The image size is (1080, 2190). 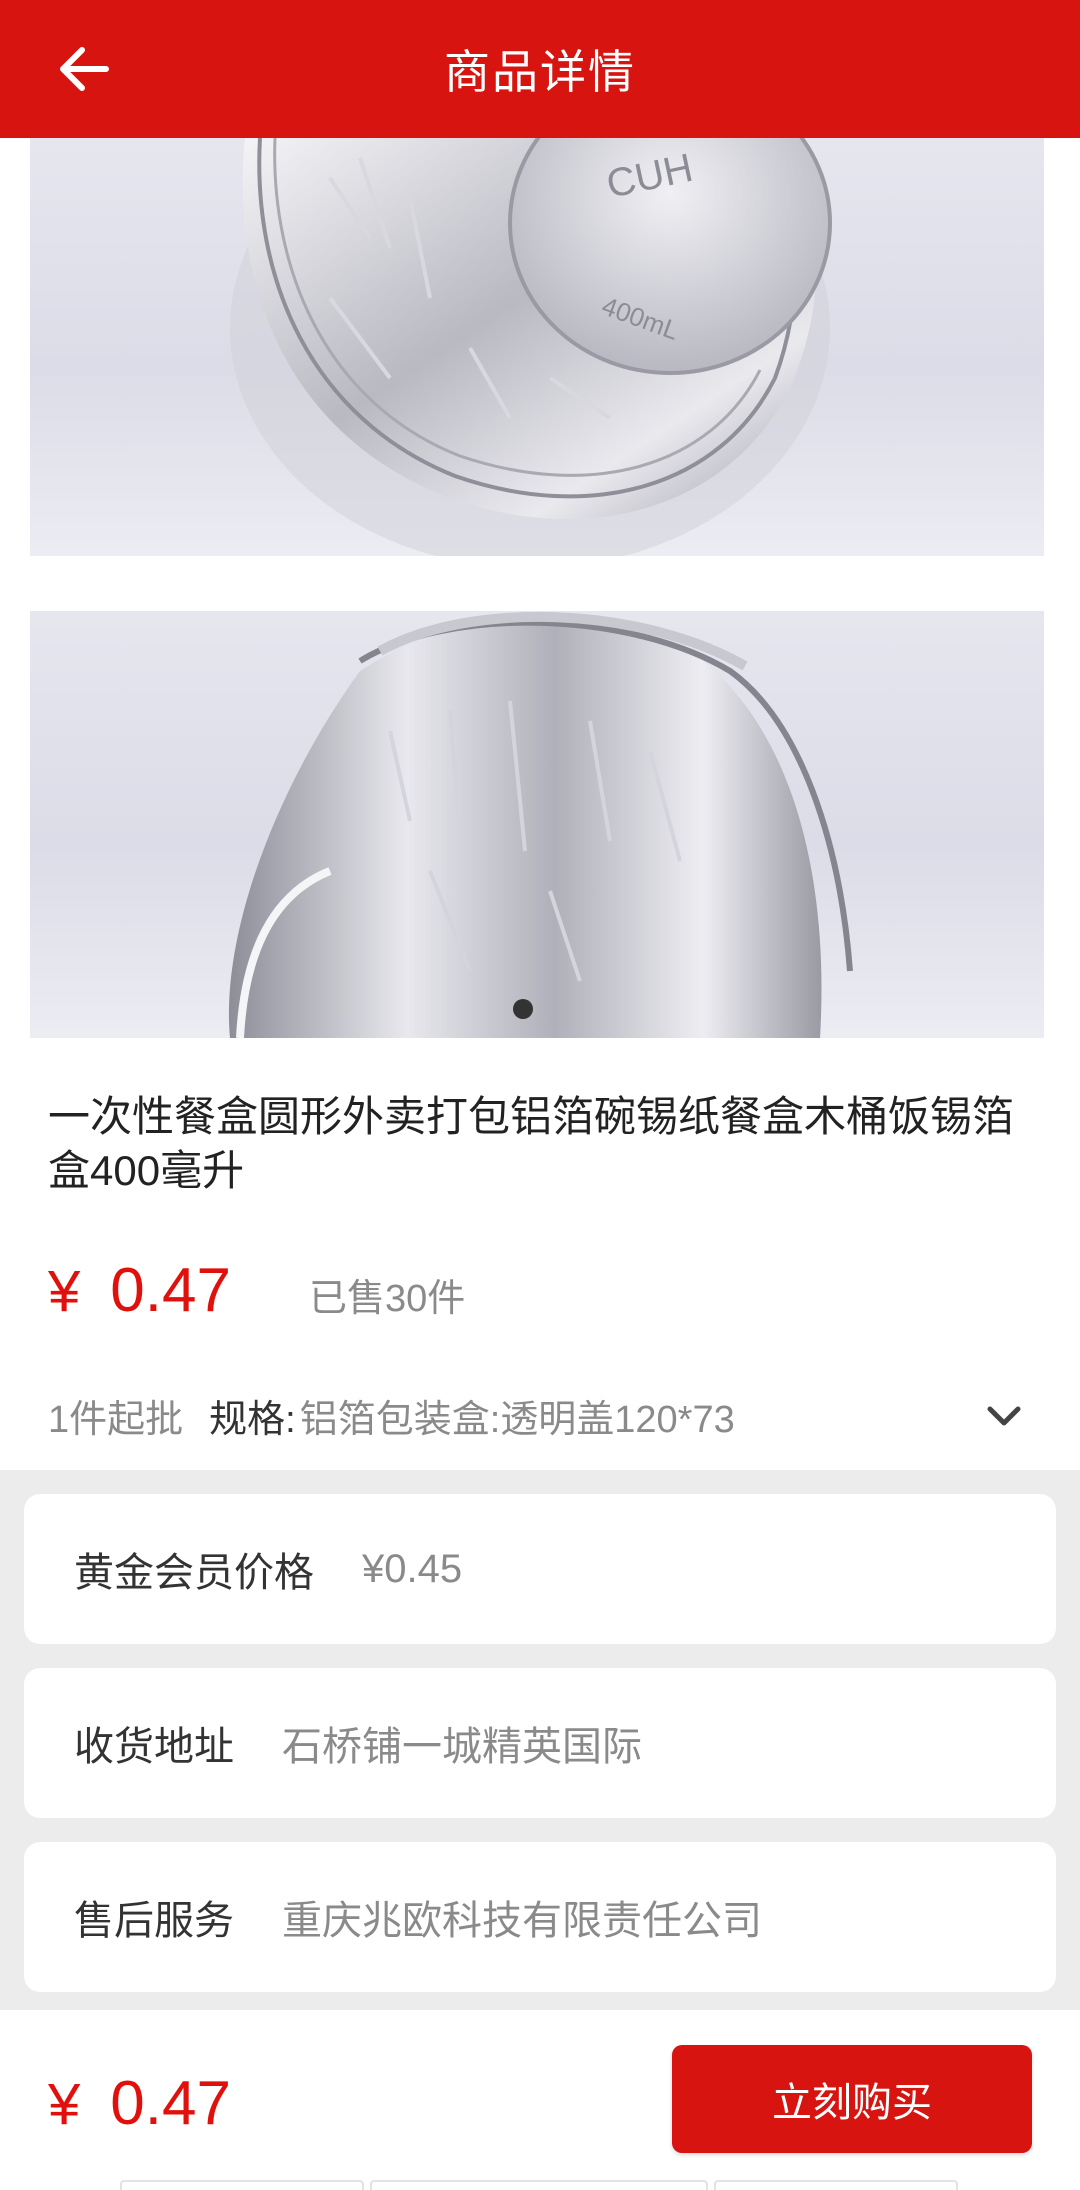 I want to click on after-sales-card: 售后服务 重庆兆欧科技有限责任公司, so click(x=540, y=1917).